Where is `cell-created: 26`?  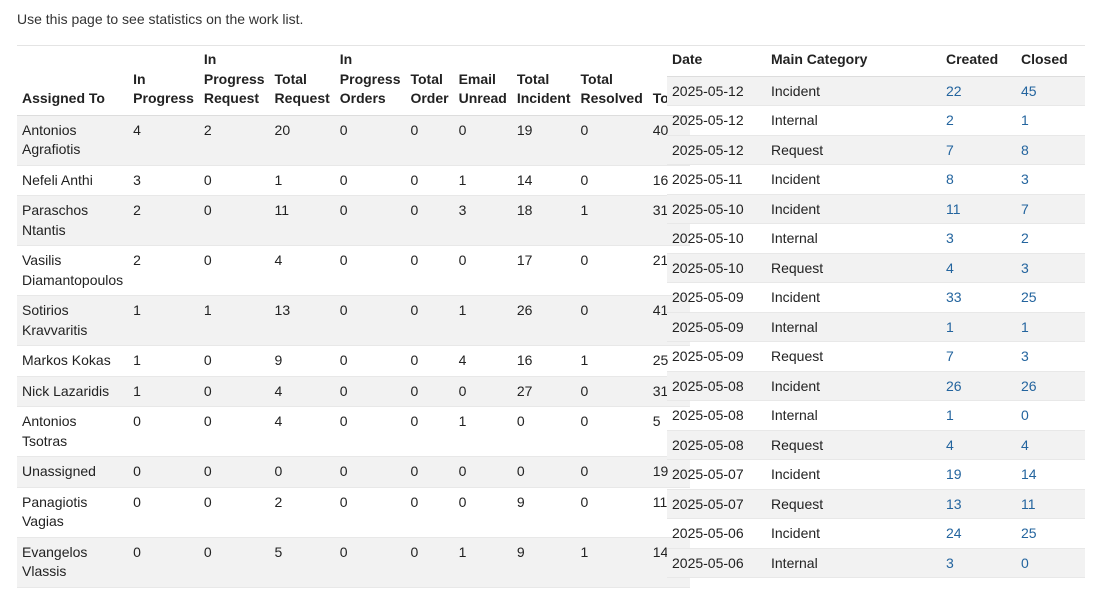
cell-created: 26 is located at coordinates (978, 386).